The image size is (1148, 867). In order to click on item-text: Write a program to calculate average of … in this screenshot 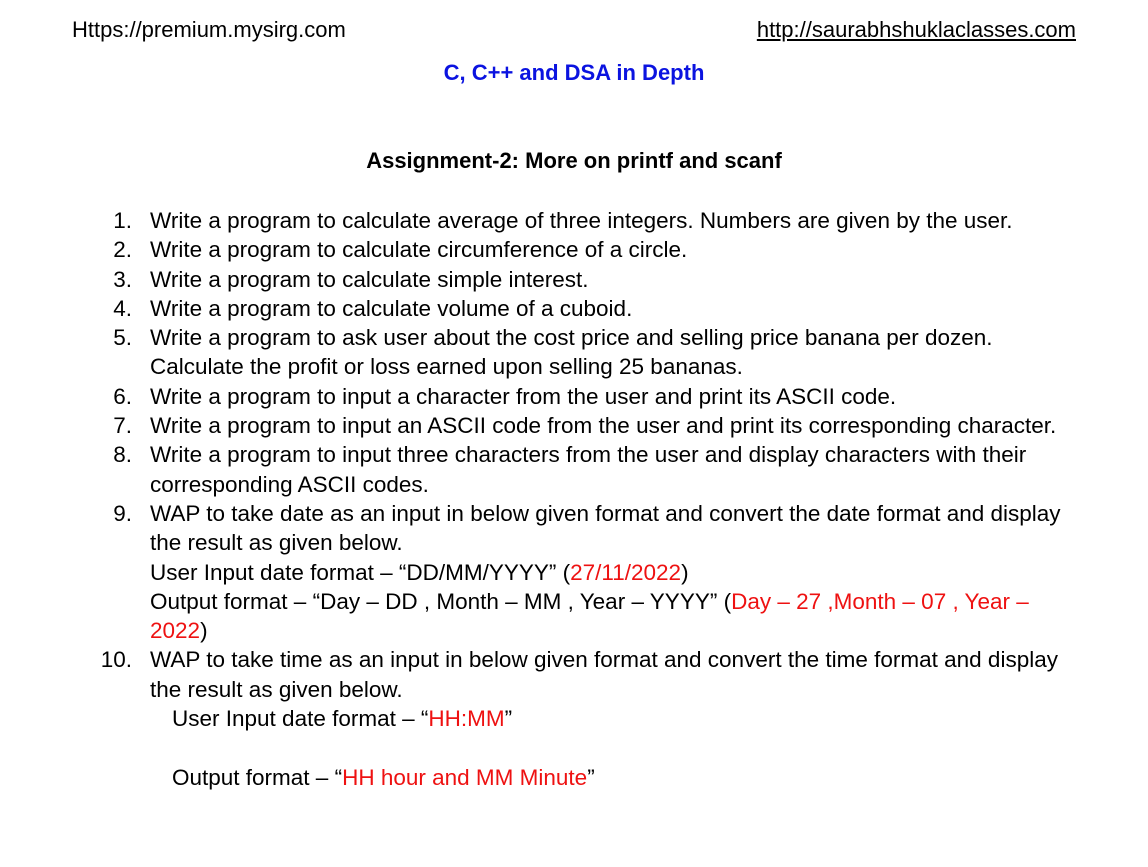, I will do `click(581, 220)`.